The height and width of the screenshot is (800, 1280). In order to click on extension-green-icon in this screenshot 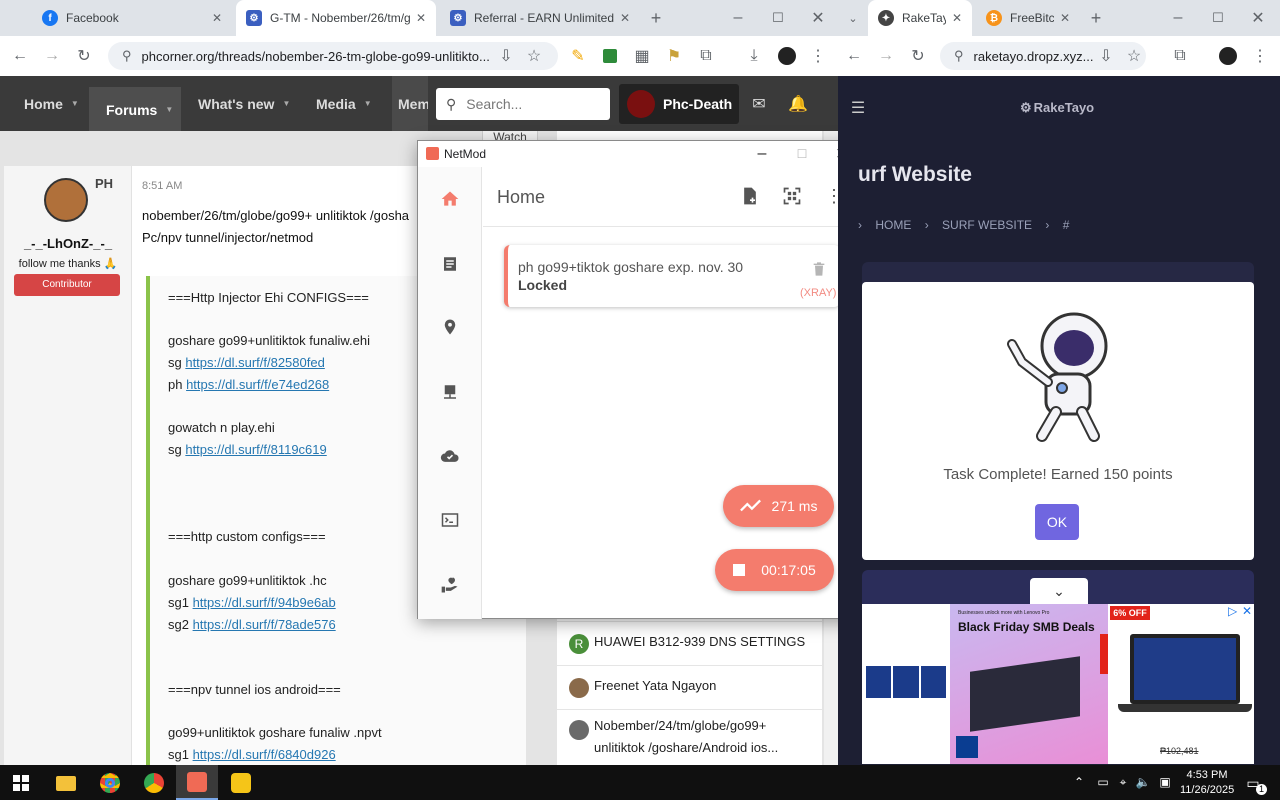, I will do `click(610, 56)`.